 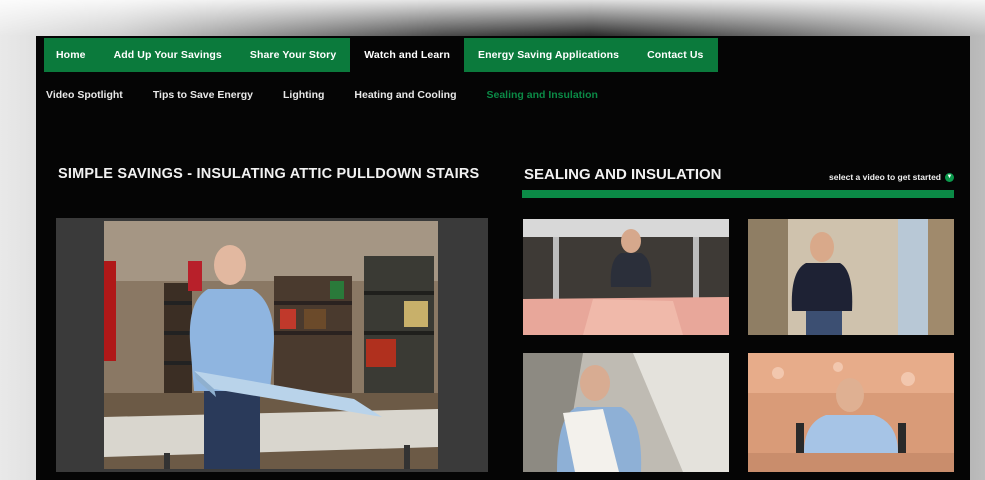 I want to click on nav-tab-energy-saving-applications: Energy Saving Applications, so click(x=548, y=55).